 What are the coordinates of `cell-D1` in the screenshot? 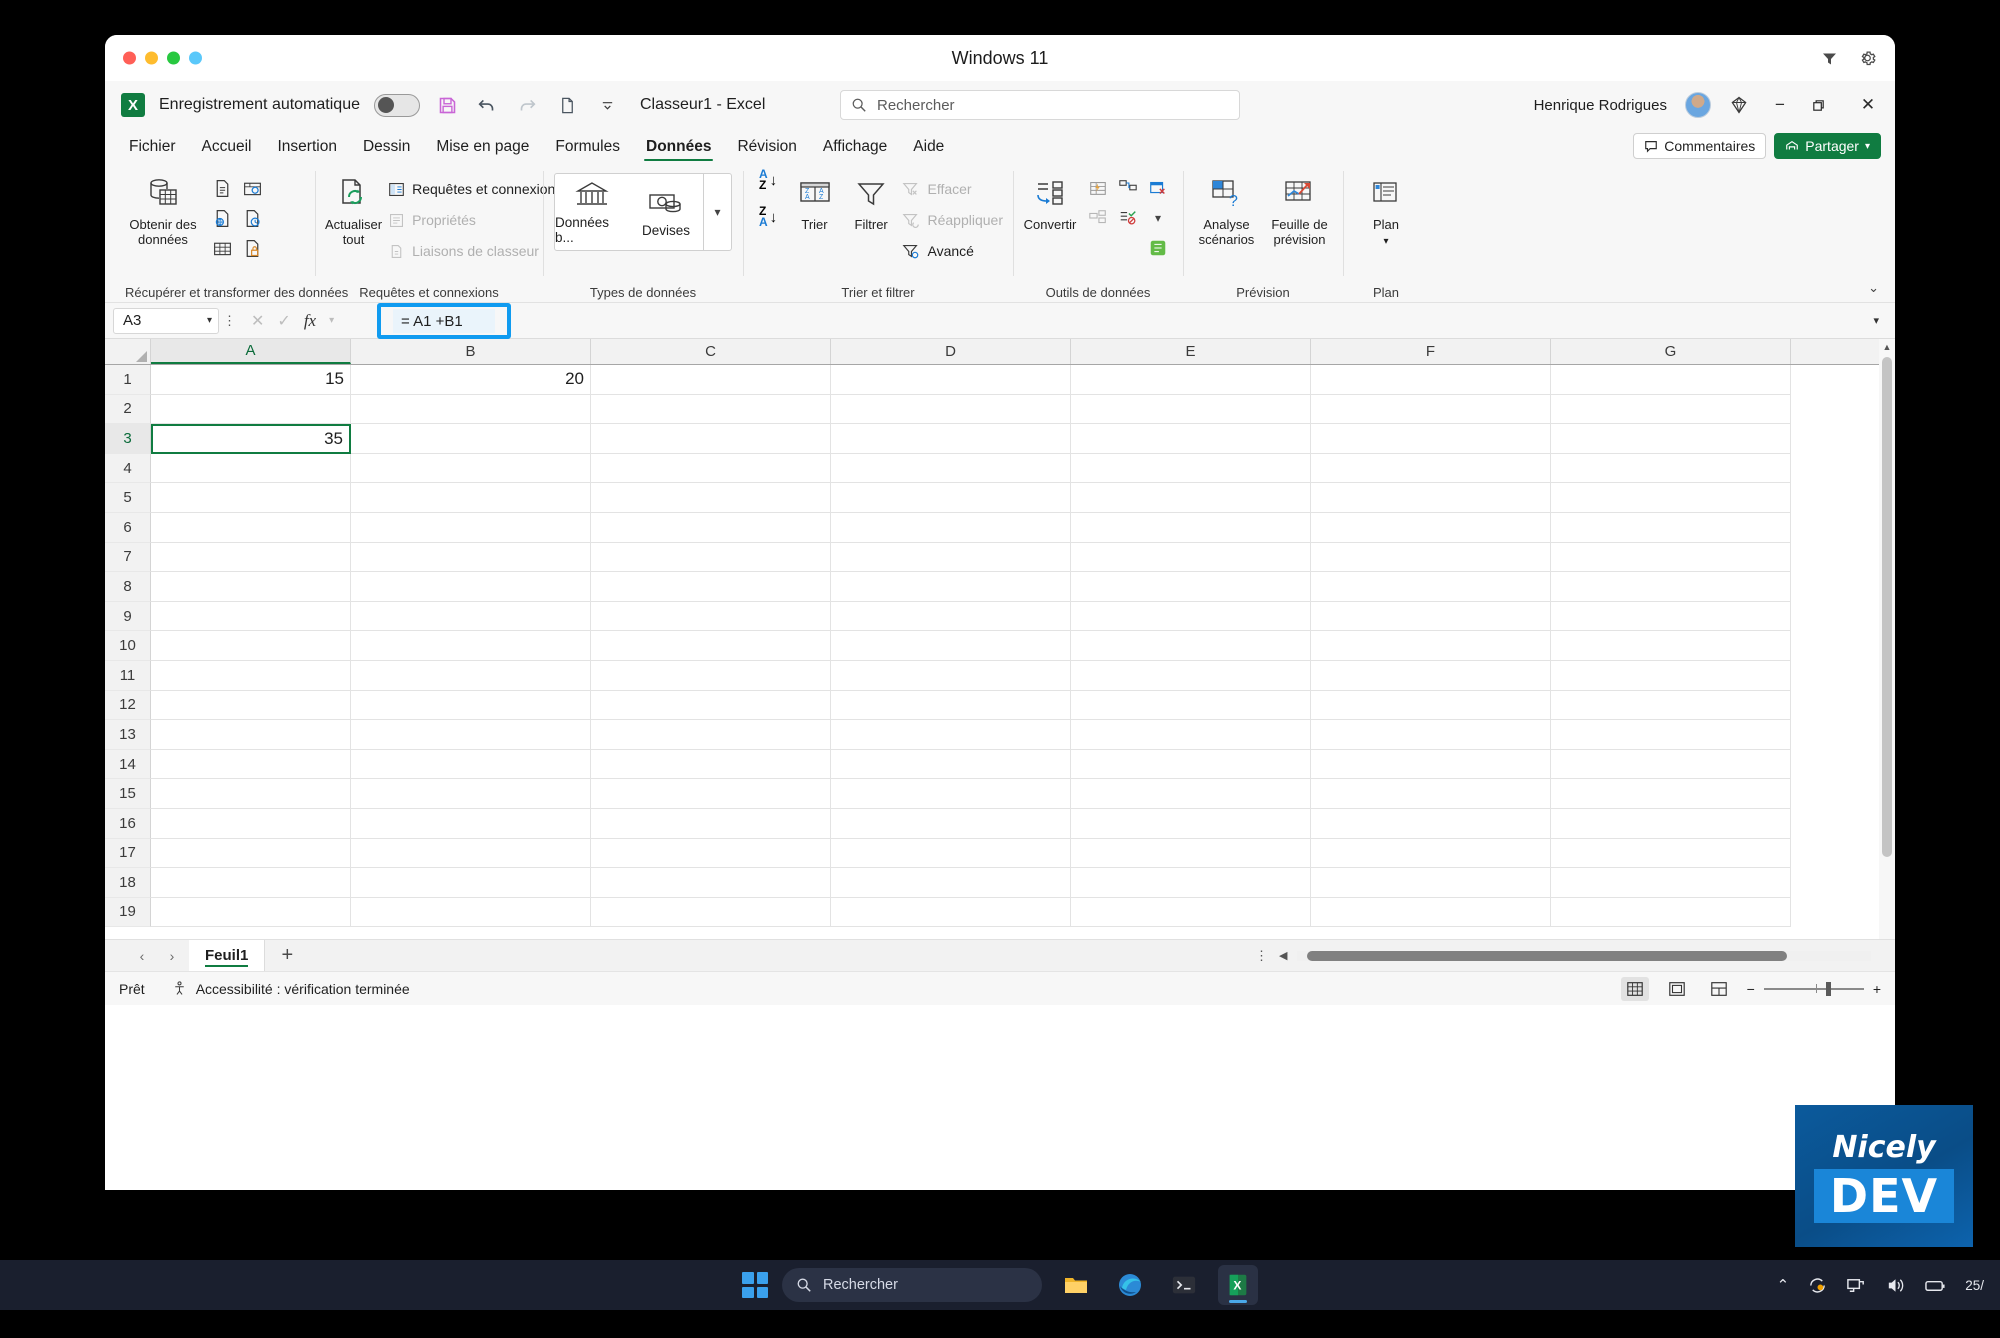 It's located at (951, 380).